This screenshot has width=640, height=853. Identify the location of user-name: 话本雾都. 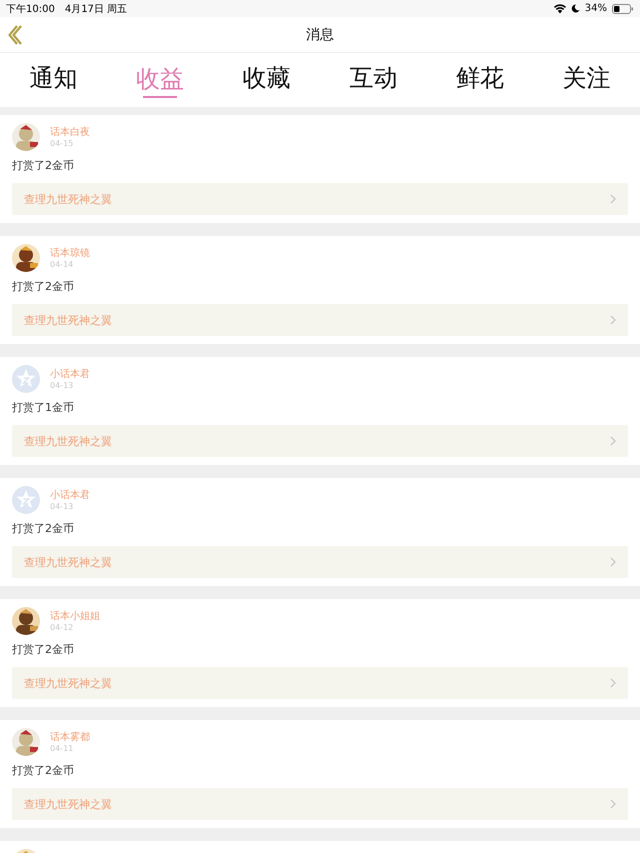
(70, 737).